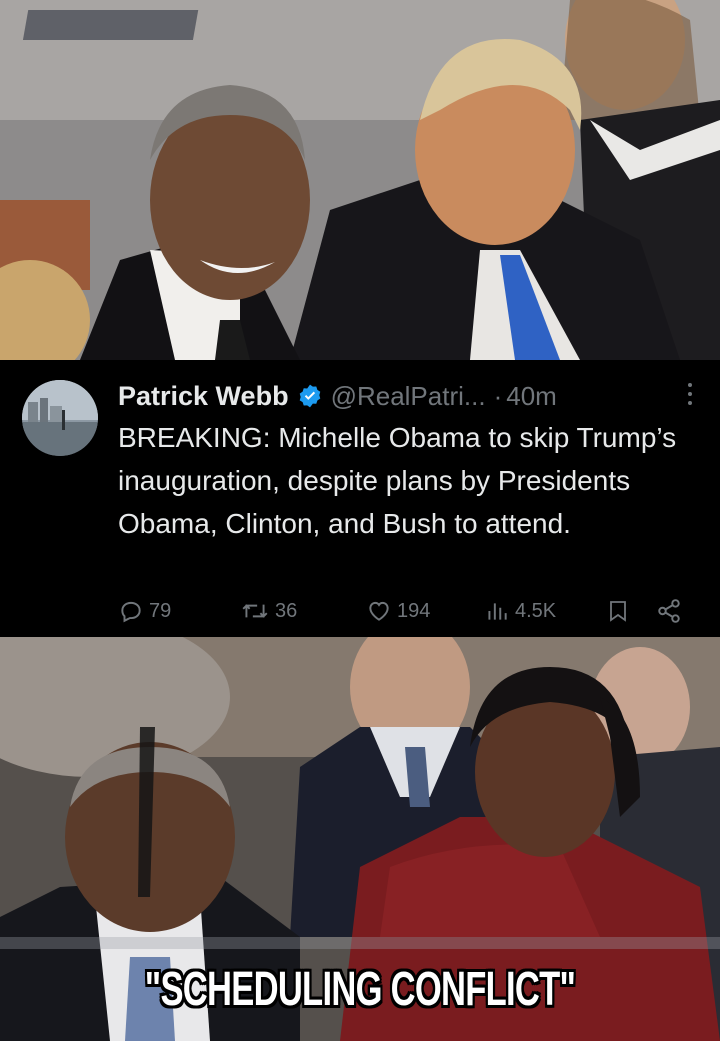 This screenshot has height=1041, width=720. Describe the element at coordinates (360, 989) in the screenshot. I see `meme-caption: "SCHEDULING CONFLICT"` at that location.